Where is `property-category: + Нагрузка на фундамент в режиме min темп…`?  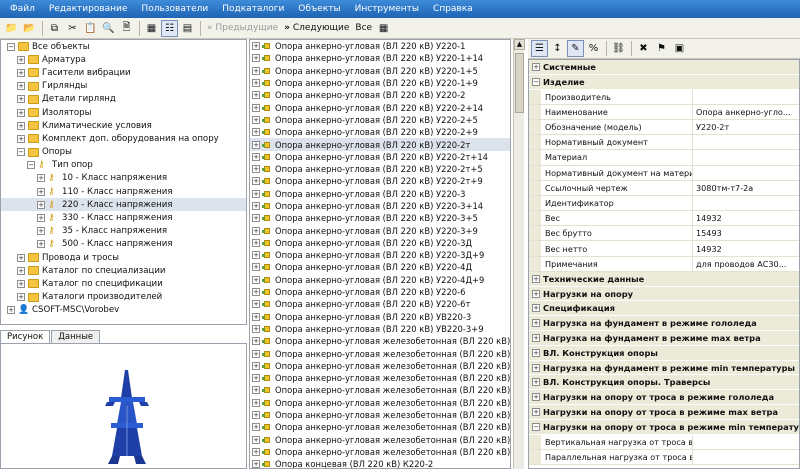 property-category: + Нагрузка на фундамент в режиме min темп… is located at coordinates (664, 368).